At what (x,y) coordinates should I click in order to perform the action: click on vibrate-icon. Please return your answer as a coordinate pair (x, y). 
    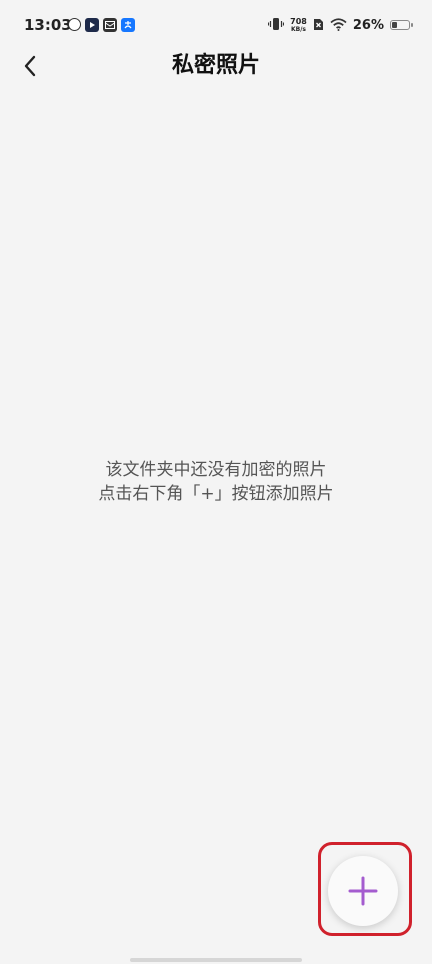
    Looking at the image, I should click on (276, 25).